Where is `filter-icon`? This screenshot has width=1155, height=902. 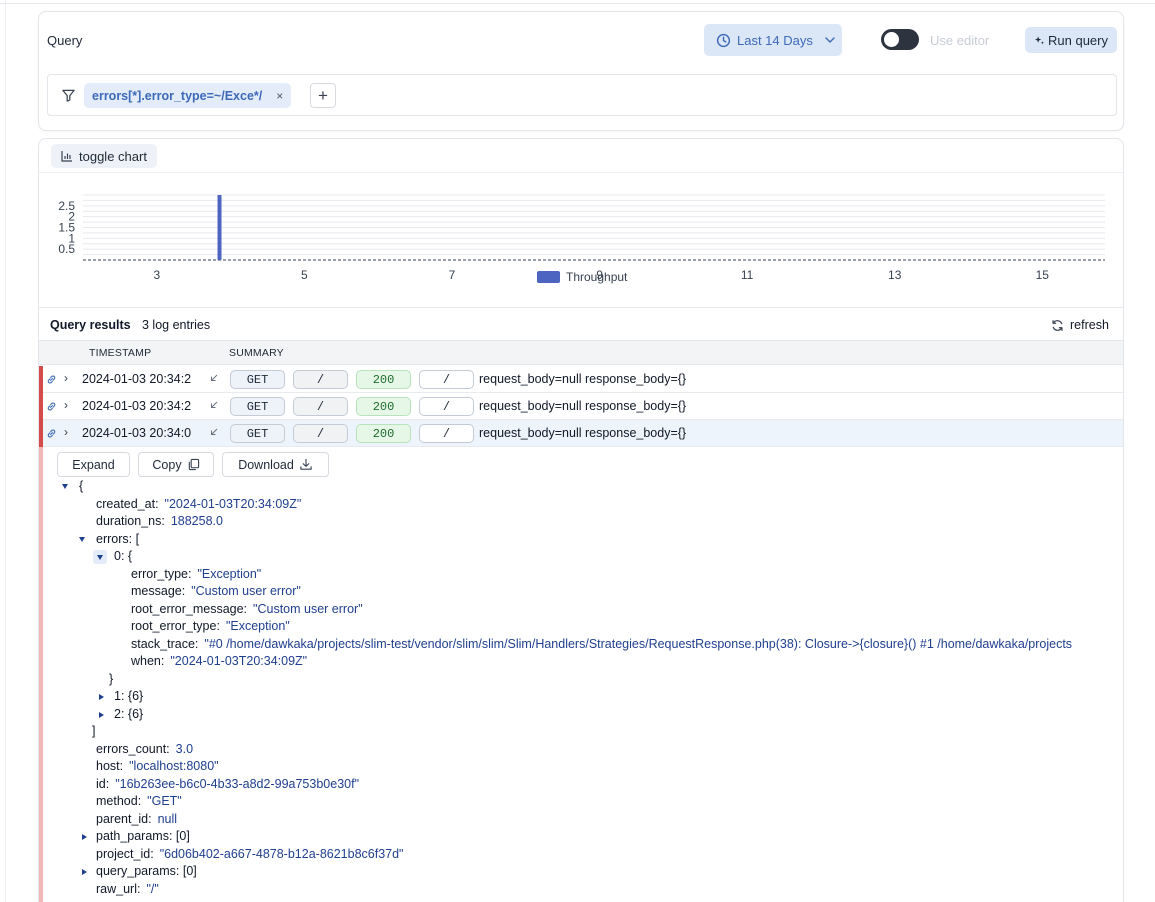 filter-icon is located at coordinates (68, 95).